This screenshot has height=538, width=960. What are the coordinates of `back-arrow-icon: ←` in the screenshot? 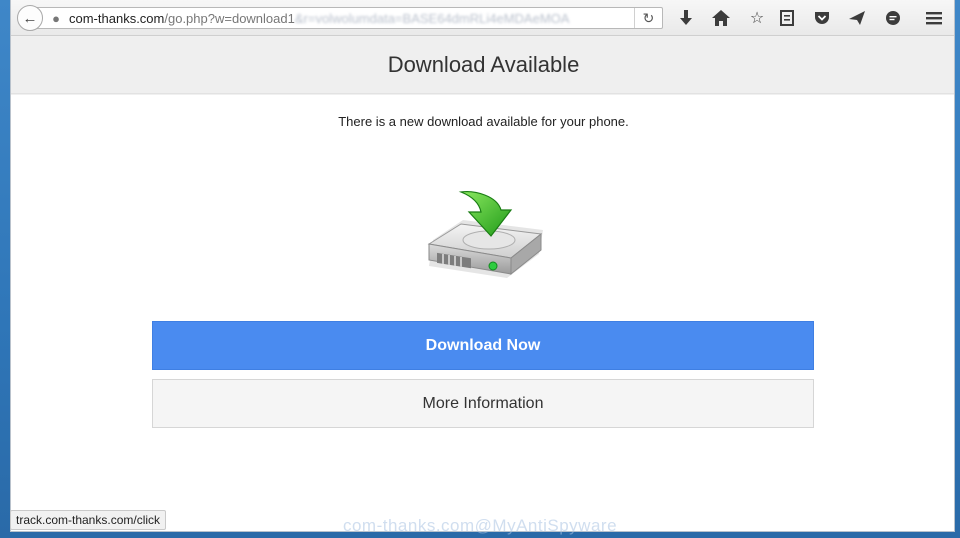 It's located at (30, 18).